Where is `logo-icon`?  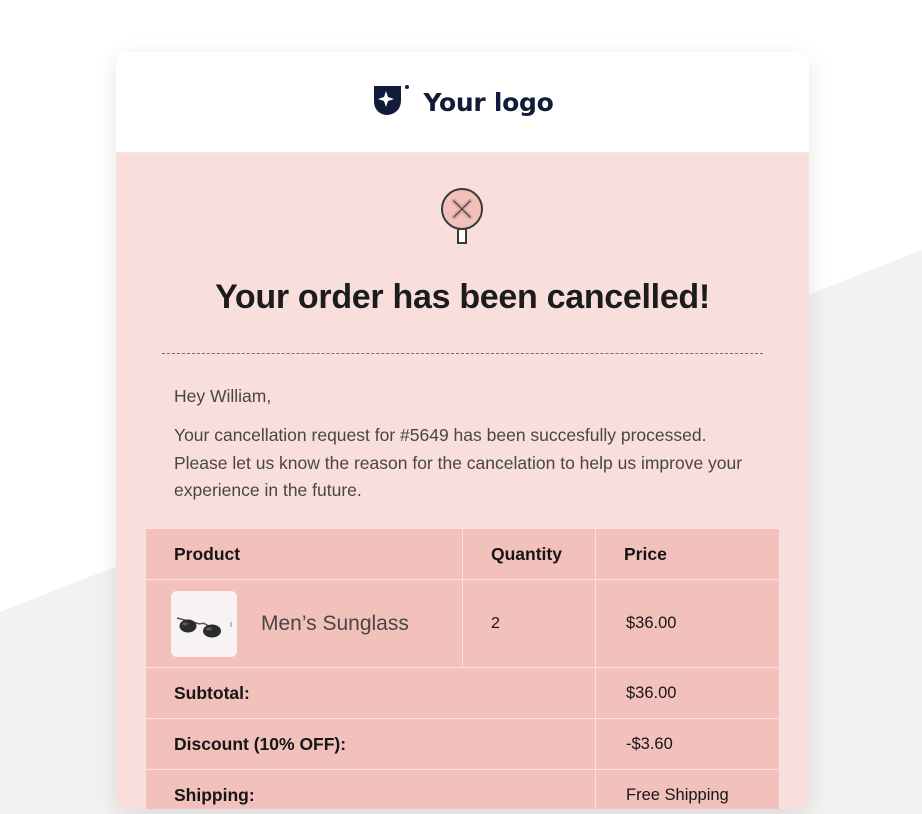
logo-icon is located at coordinates (391, 100).